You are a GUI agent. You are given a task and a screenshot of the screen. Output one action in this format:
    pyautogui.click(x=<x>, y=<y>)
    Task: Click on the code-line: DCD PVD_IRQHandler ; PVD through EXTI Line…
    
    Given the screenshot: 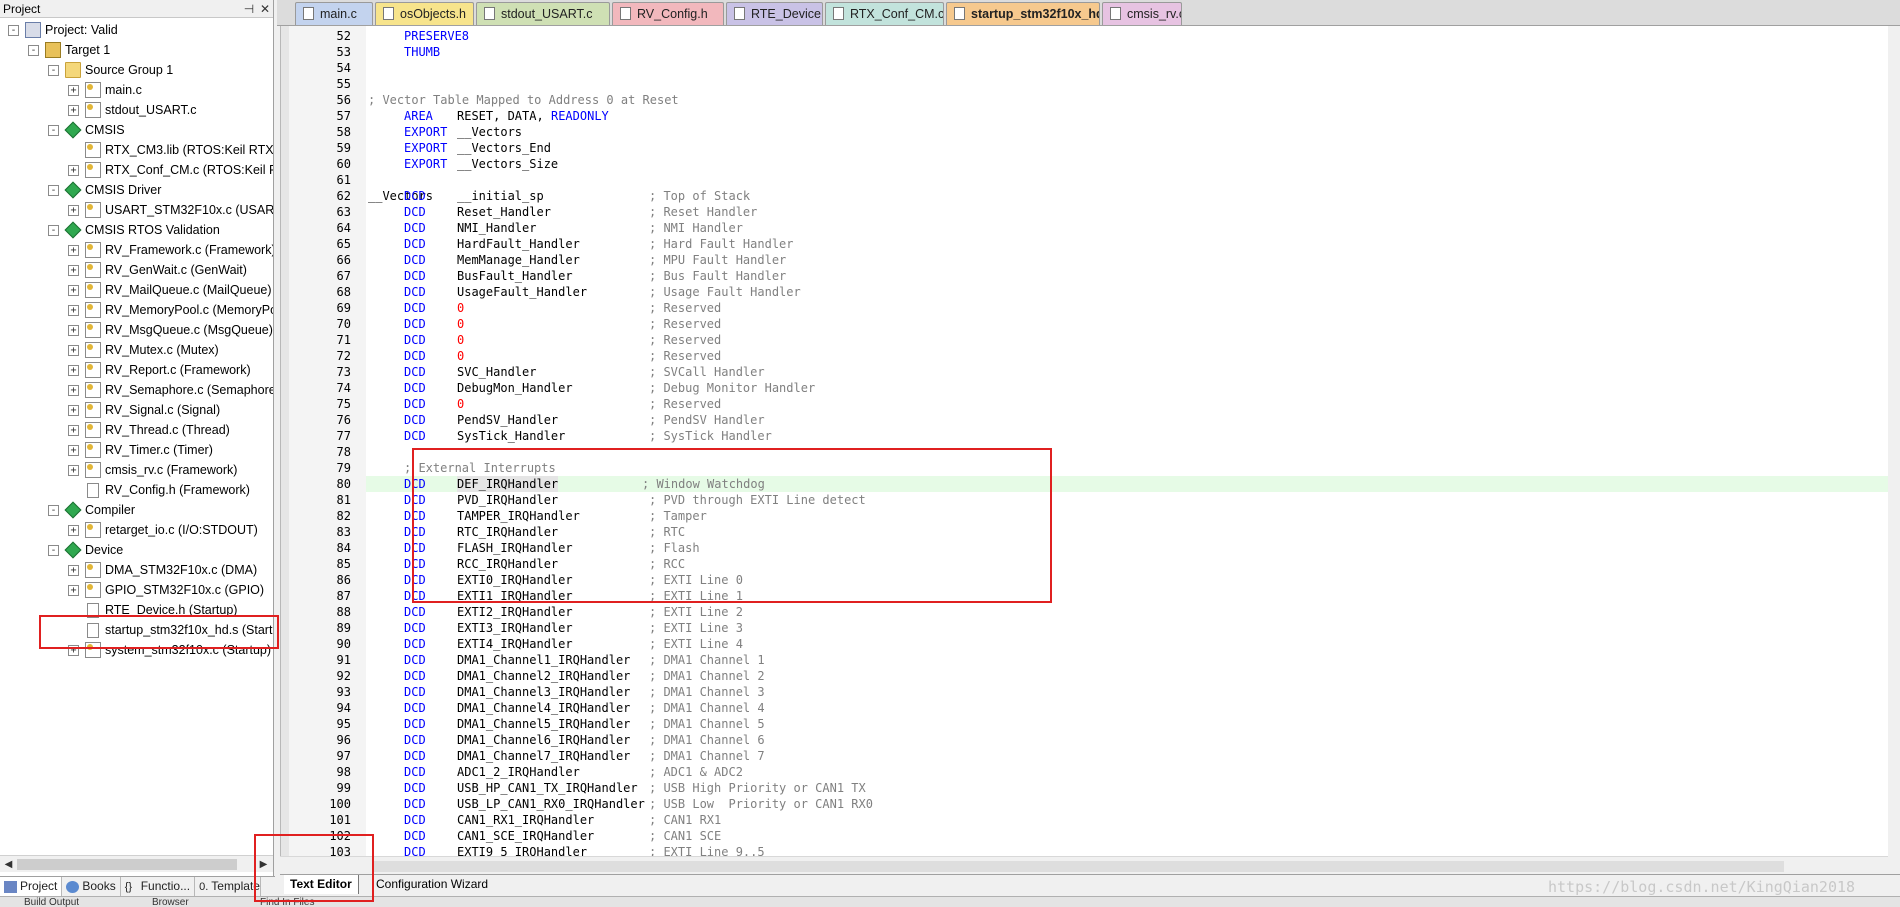 What is the action you would take?
    pyautogui.click(x=1127, y=500)
    